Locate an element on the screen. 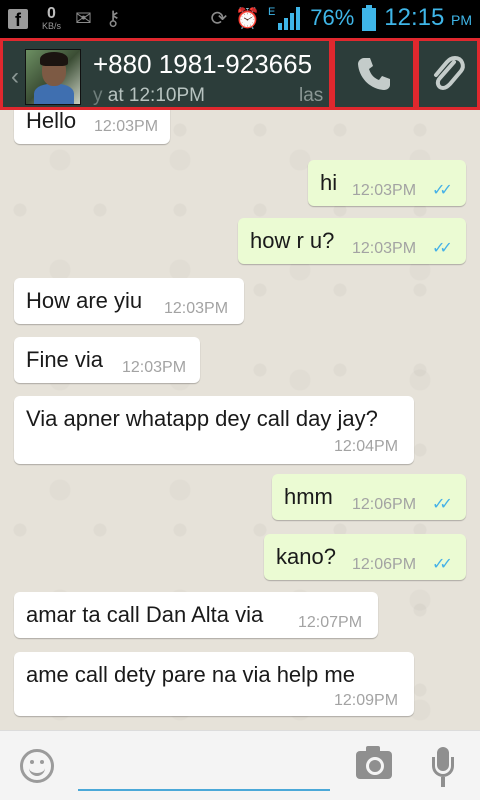 This screenshot has height=800, width=480. battery-icon is located at coordinates (369, 18).